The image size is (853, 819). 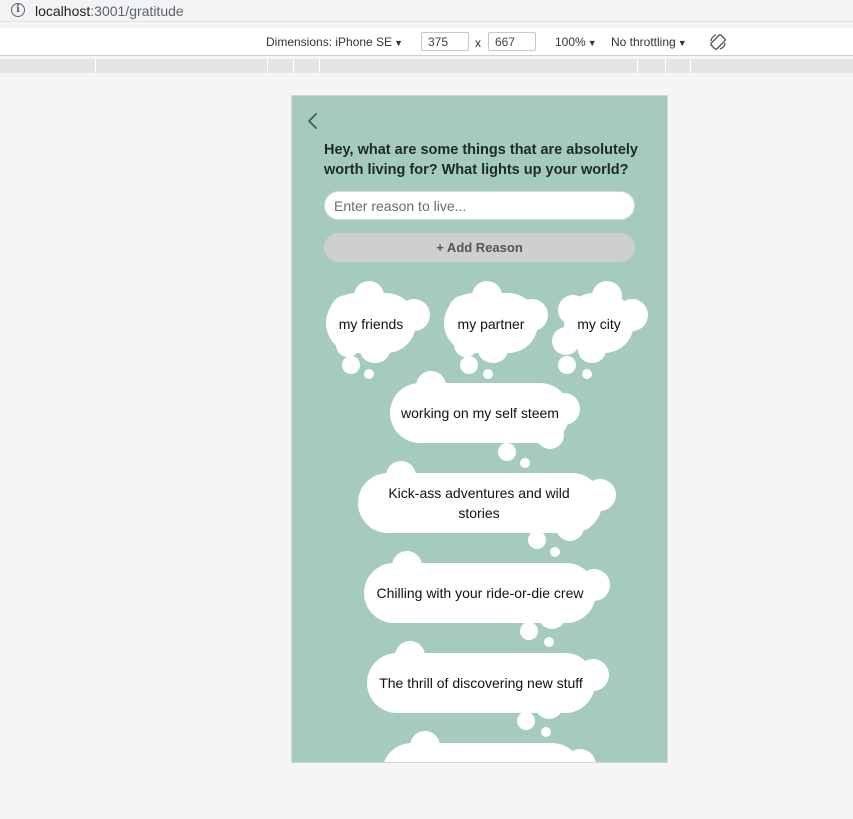 I want to click on browser-address-bar: i localhost:3001/gratitude, so click(x=426, y=11).